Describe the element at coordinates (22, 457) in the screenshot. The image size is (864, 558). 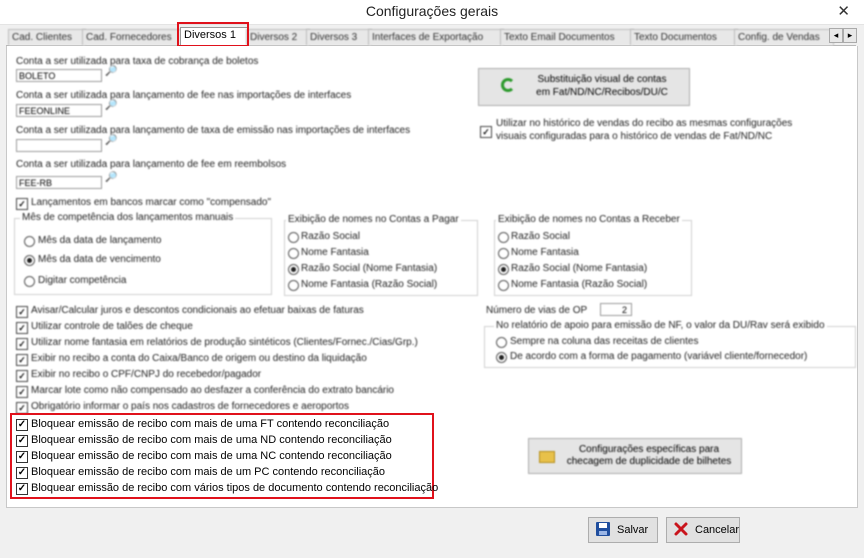
I see `block-nc-checkbox: ✓` at that location.